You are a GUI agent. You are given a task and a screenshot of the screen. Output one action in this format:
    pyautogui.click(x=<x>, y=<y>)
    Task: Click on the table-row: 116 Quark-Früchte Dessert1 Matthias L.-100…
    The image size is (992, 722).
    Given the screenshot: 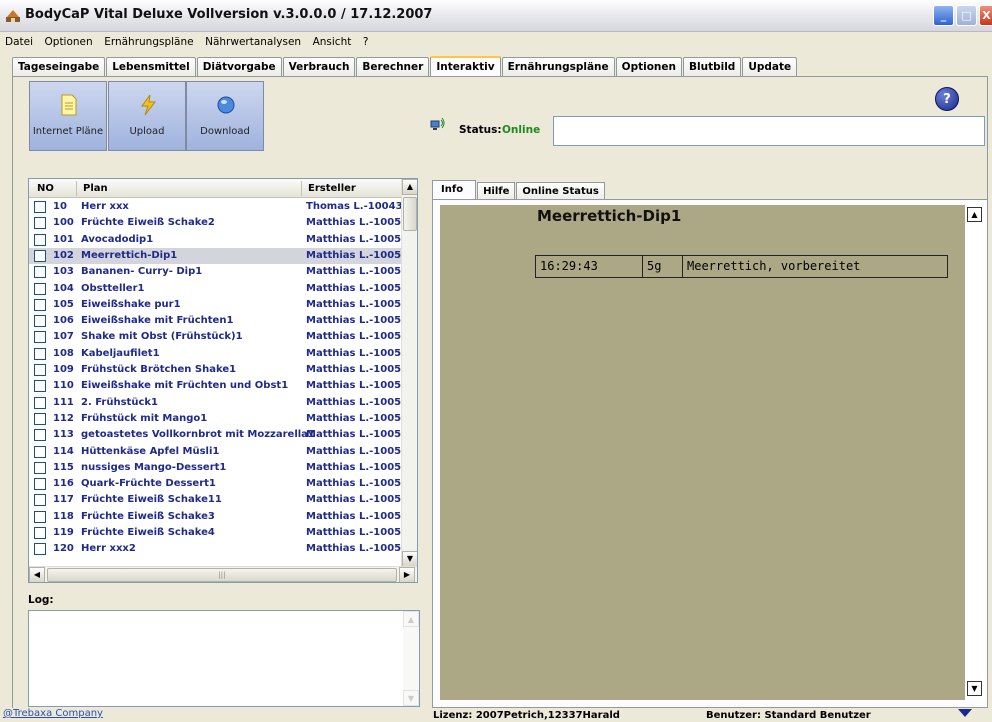 What is the action you would take?
    pyautogui.click(x=222, y=484)
    